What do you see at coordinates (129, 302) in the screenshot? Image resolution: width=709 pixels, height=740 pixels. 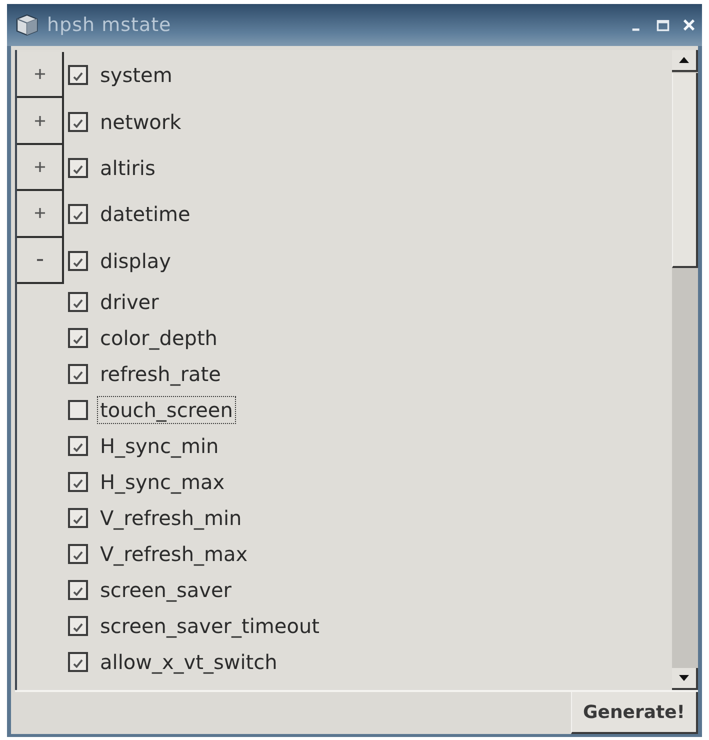 I see `item-label: driver` at bounding box center [129, 302].